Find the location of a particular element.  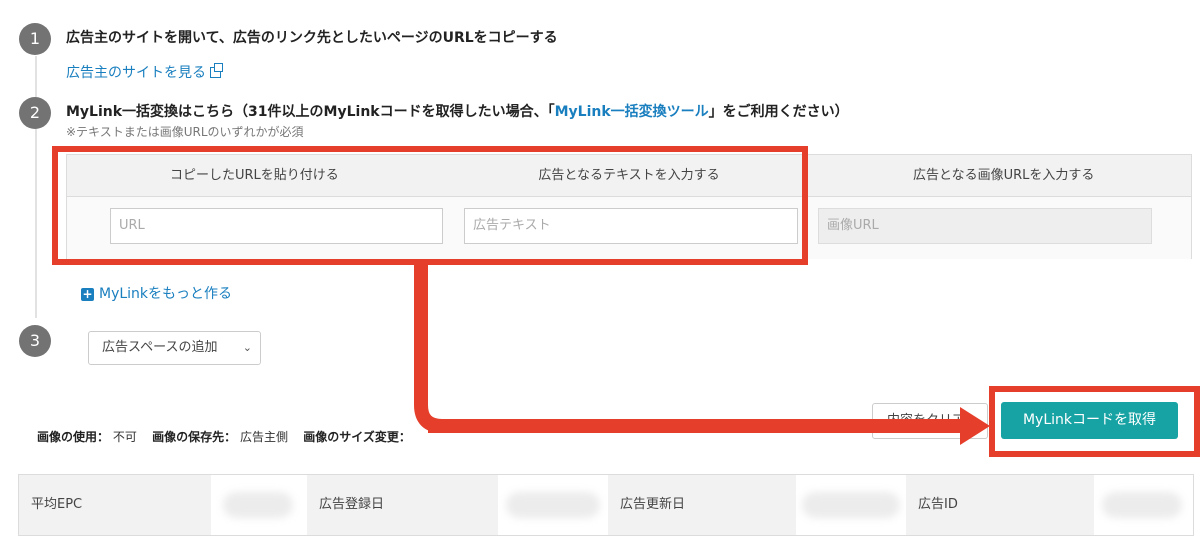

step-2-note: ※テキストまたは画像URLのいずれかが必須 is located at coordinates (185, 132).